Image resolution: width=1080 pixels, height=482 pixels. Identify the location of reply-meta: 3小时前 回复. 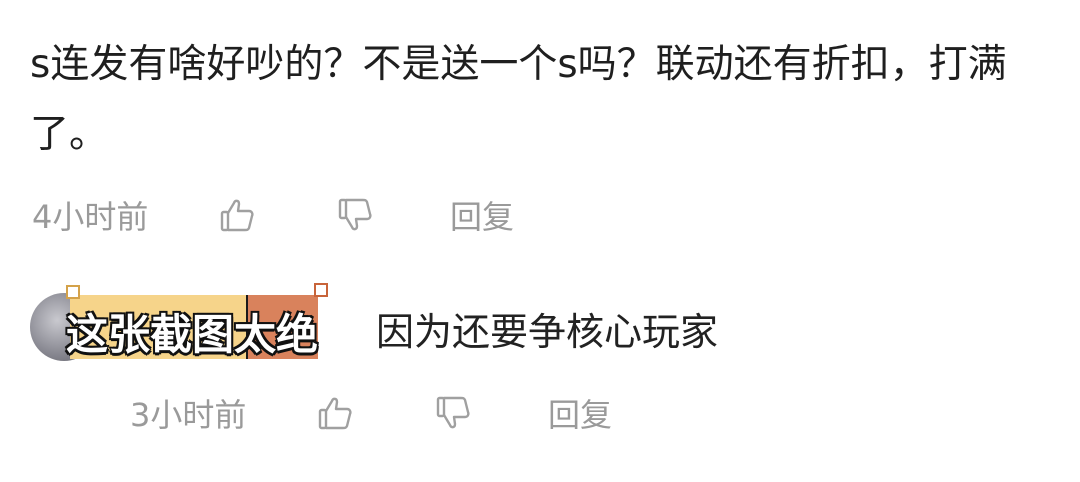
(371, 413).